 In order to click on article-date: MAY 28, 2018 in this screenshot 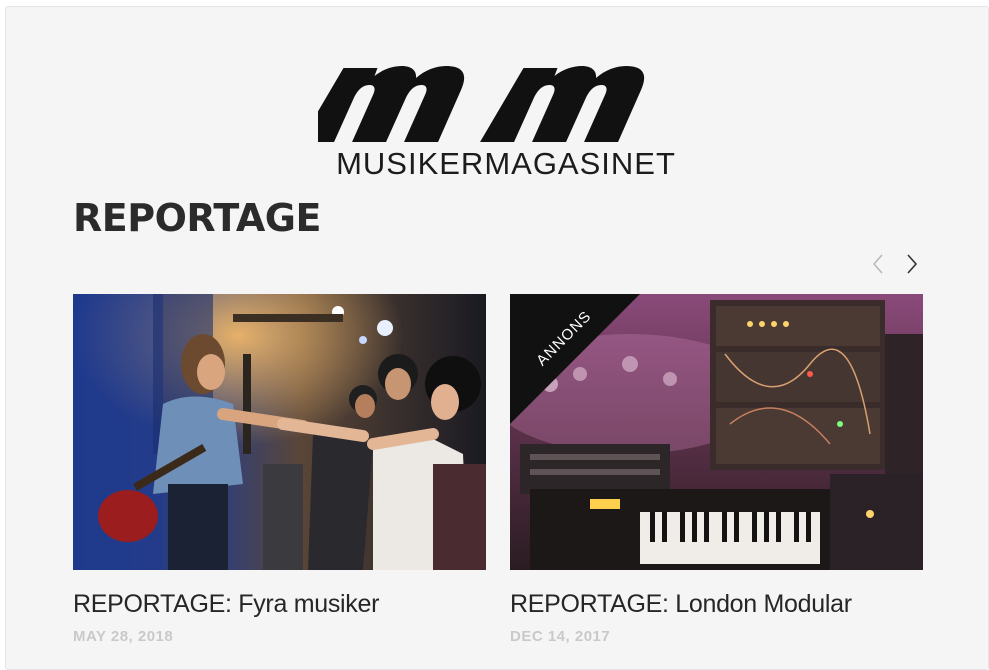, I will do `click(123, 636)`.